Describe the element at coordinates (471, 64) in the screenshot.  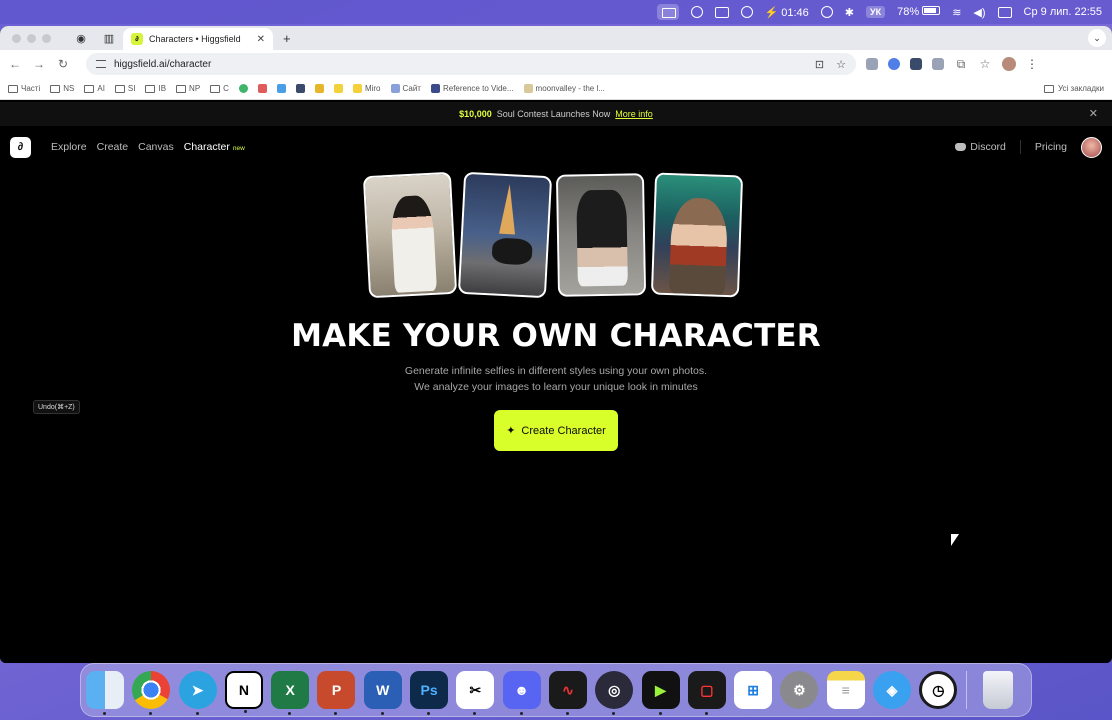
I see `address-bar: higgsfield.ai/character ⊡ ☆` at that location.